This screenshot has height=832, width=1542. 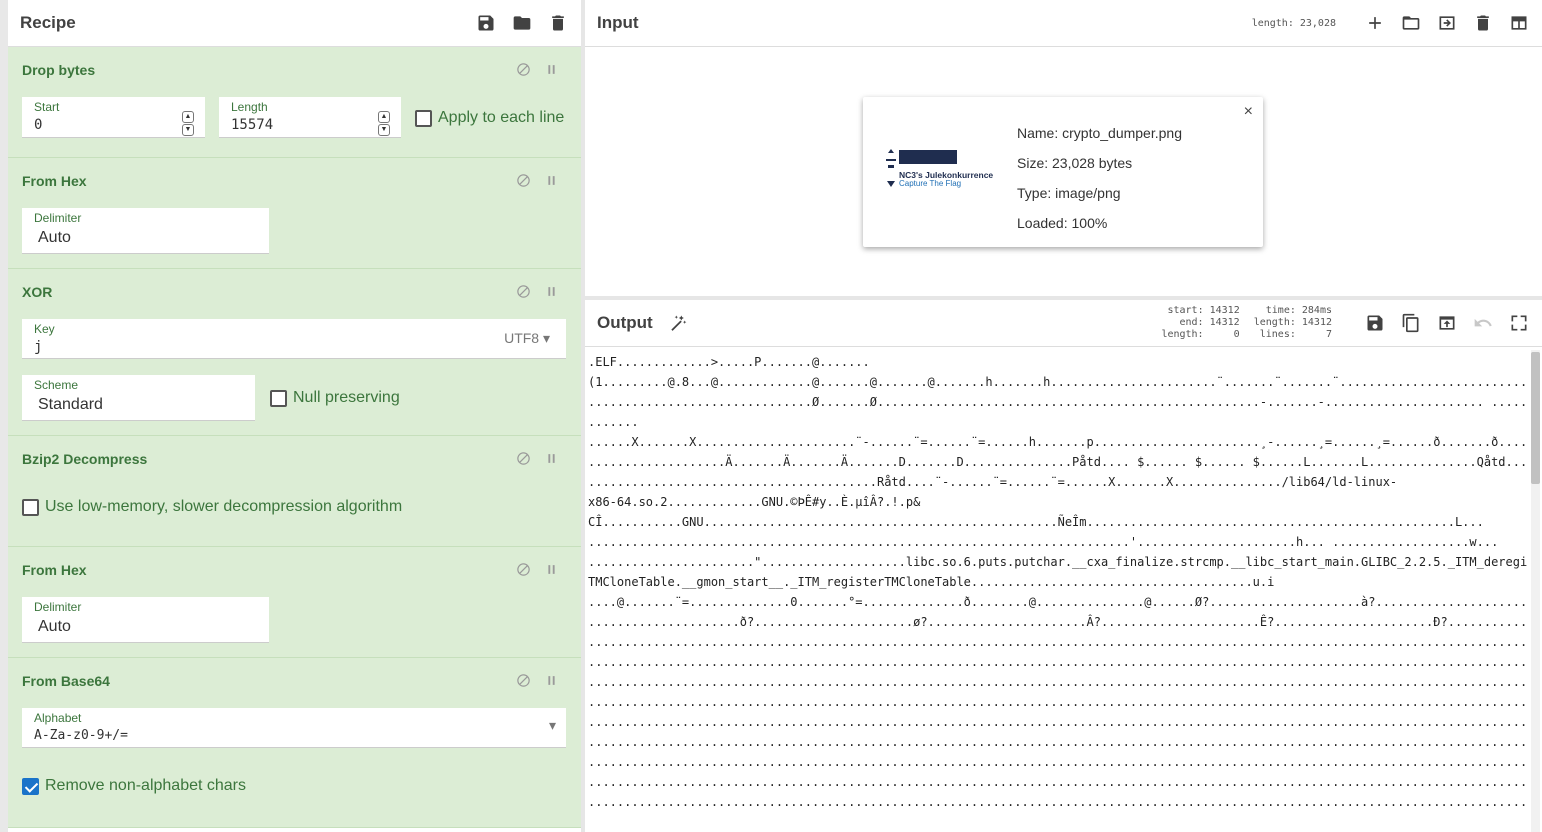 What do you see at coordinates (1447, 323) in the screenshot?
I see `replace-input-icon` at bounding box center [1447, 323].